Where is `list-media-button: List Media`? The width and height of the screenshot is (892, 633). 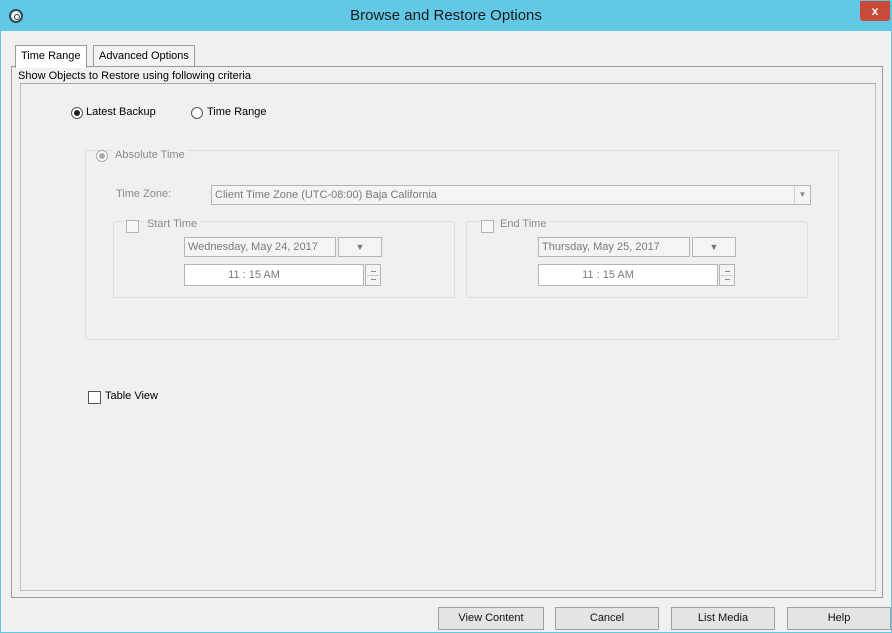
list-media-button: List Media is located at coordinates (723, 618).